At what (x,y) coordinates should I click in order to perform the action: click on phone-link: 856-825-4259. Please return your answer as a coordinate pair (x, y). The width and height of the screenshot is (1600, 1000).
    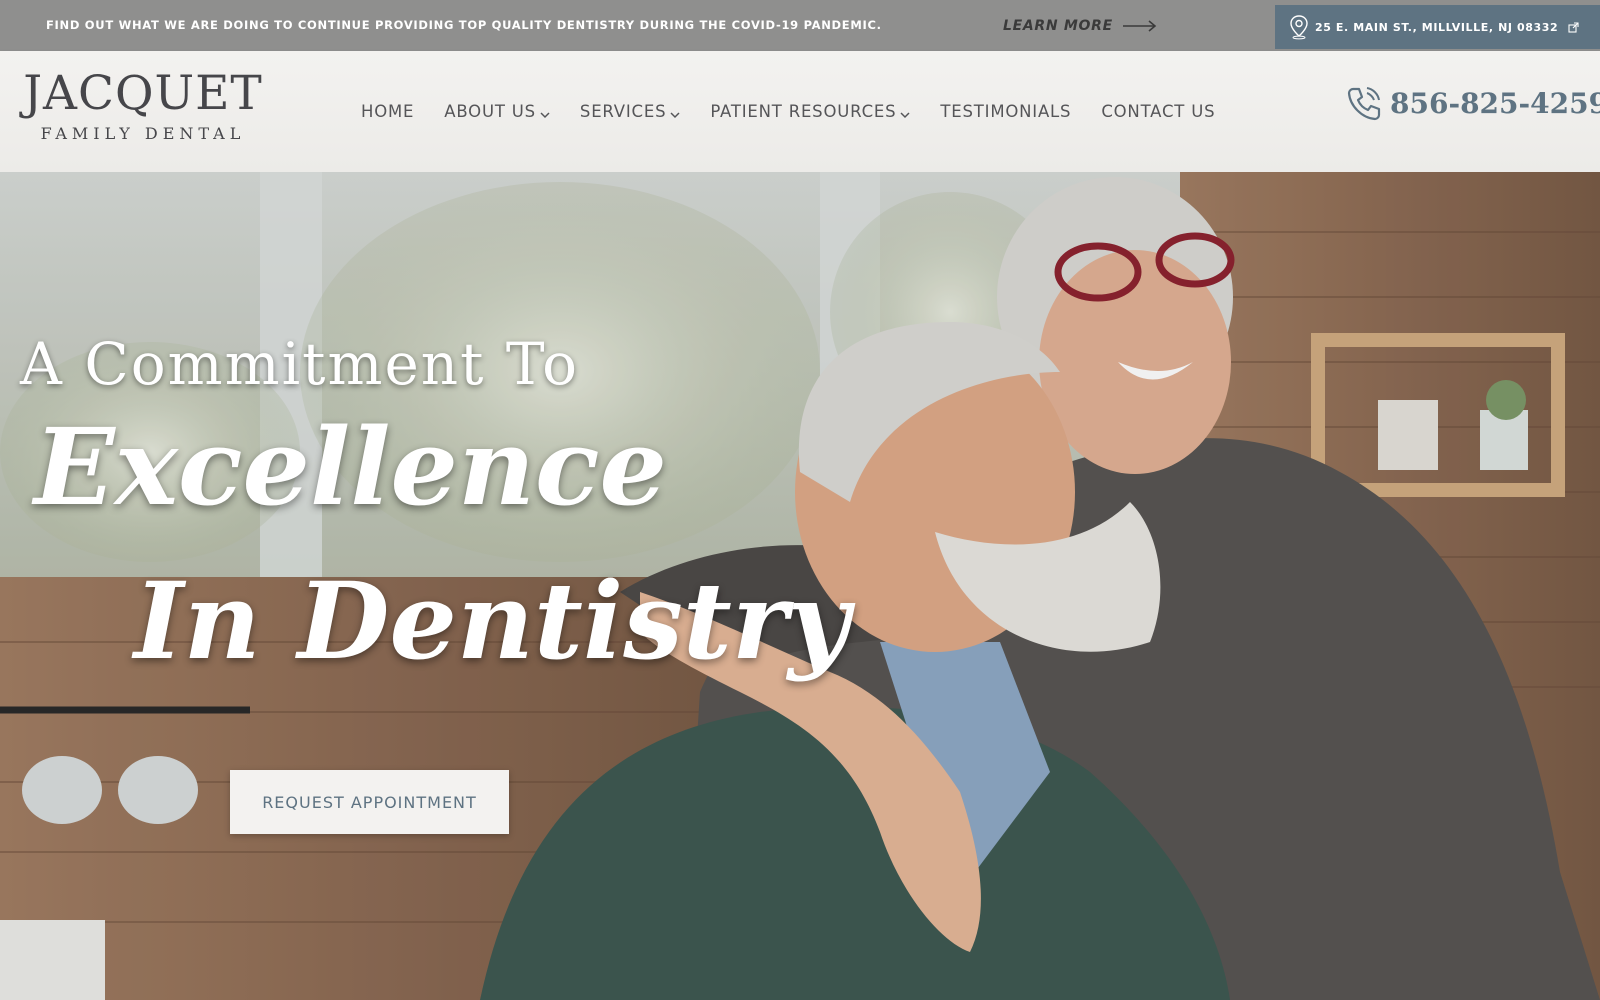
    Looking at the image, I should click on (1472, 103).